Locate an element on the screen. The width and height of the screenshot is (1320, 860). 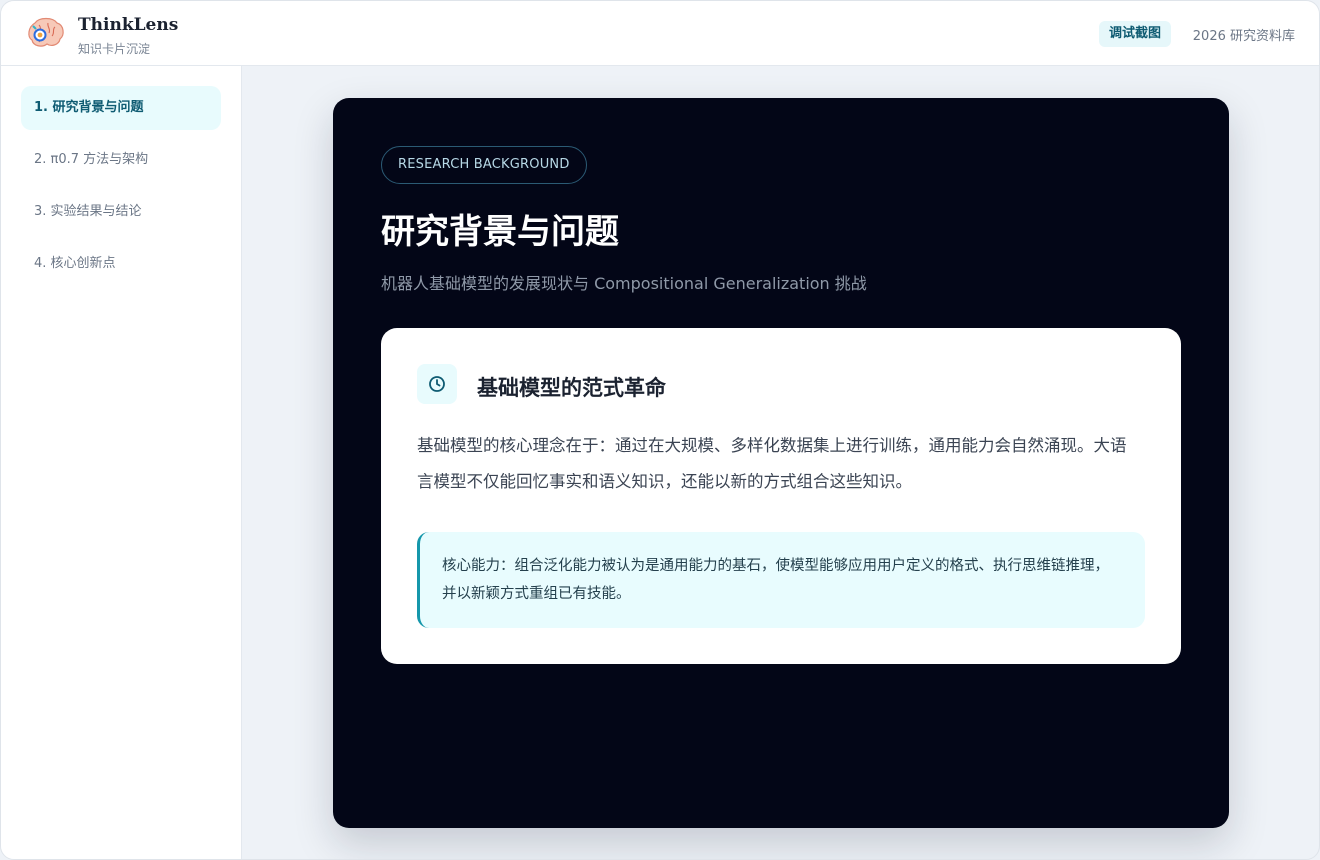
card-title: 基础模型的范式革命 is located at coordinates (571, 388).